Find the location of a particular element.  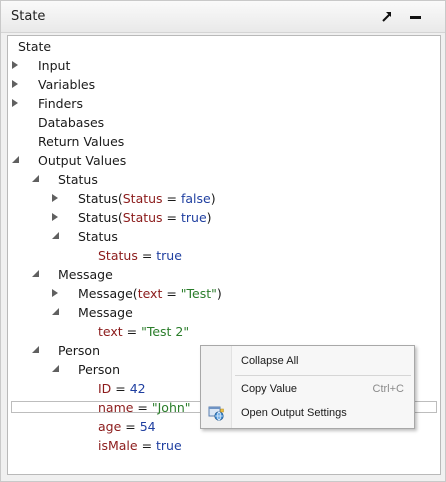

panel-title: State is located at coordinates (28, 16).